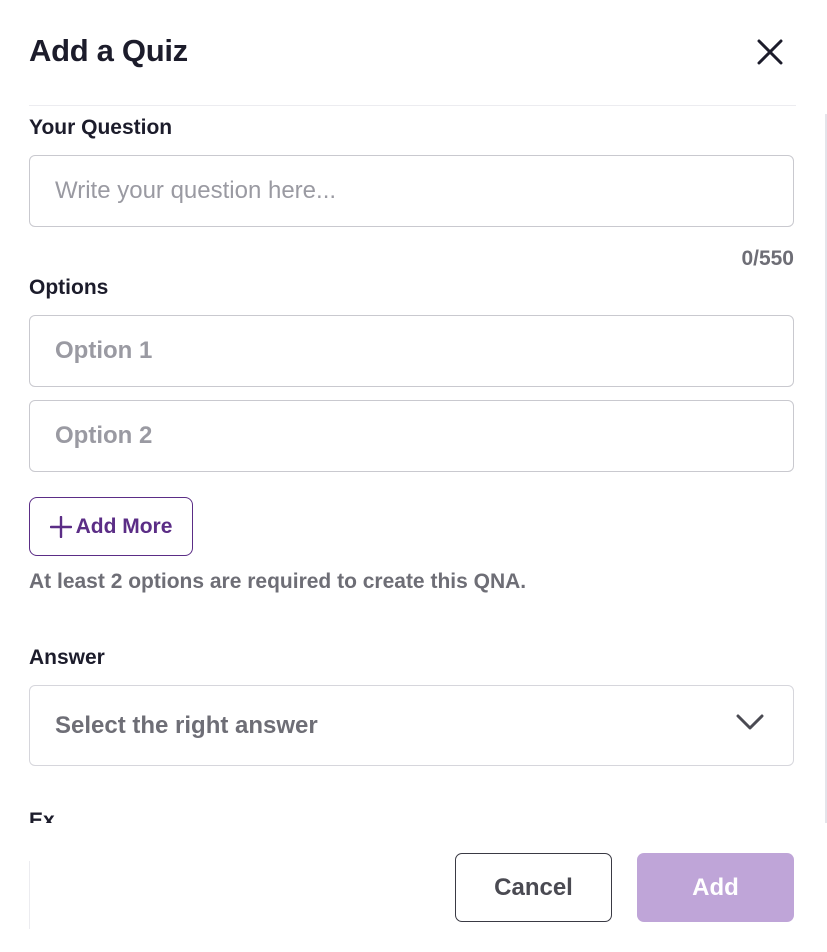 The image size is (827, 952). I want to click on close-icon, so click(770, 52).